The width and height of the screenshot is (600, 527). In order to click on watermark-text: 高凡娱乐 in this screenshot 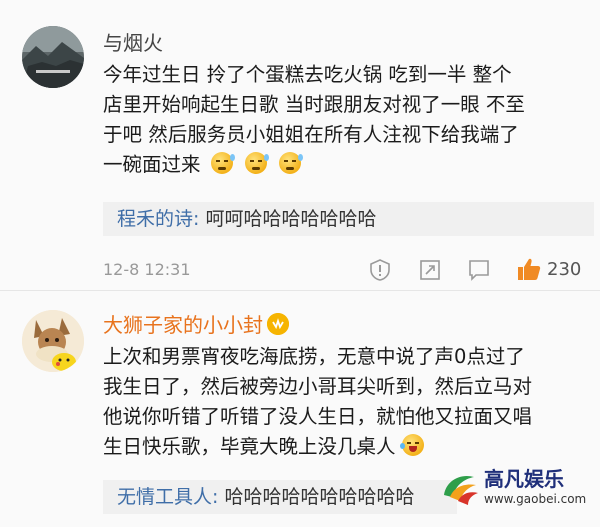, I will do `click(524, 479)`.